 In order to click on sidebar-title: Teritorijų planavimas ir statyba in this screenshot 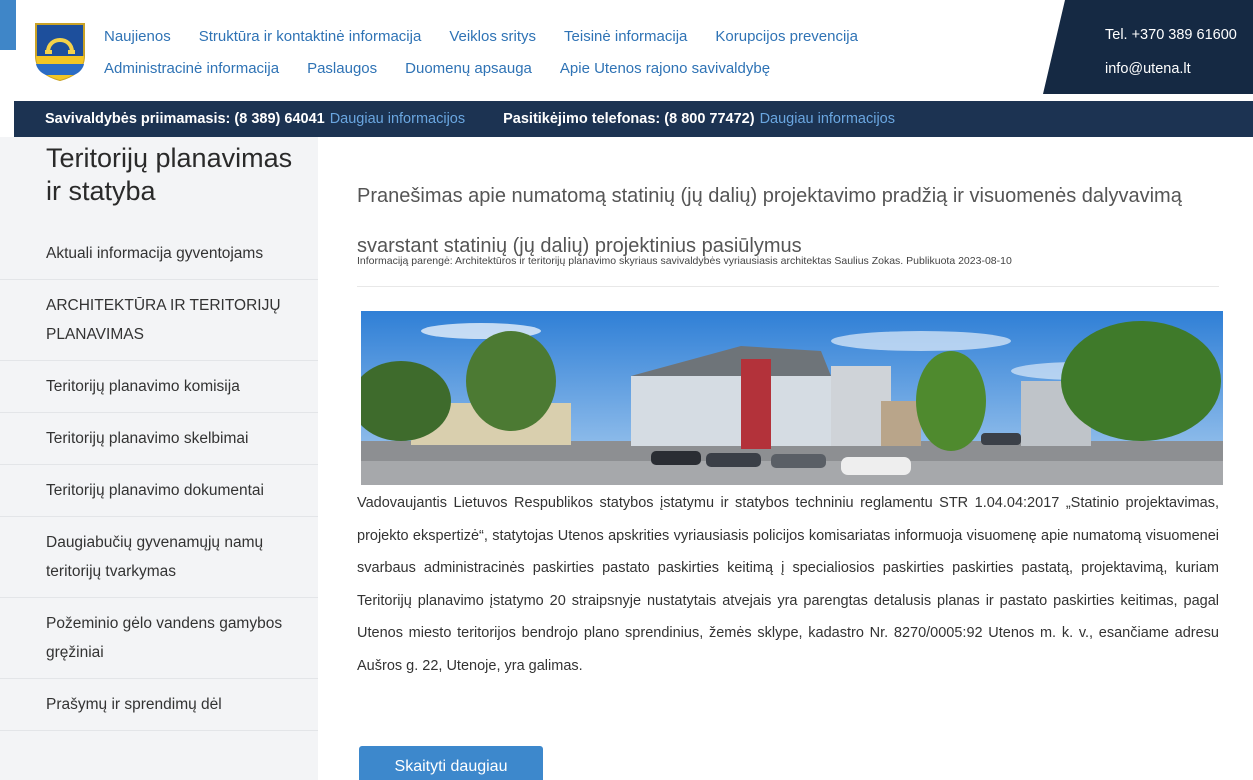, I will do `click(169, 174)`.